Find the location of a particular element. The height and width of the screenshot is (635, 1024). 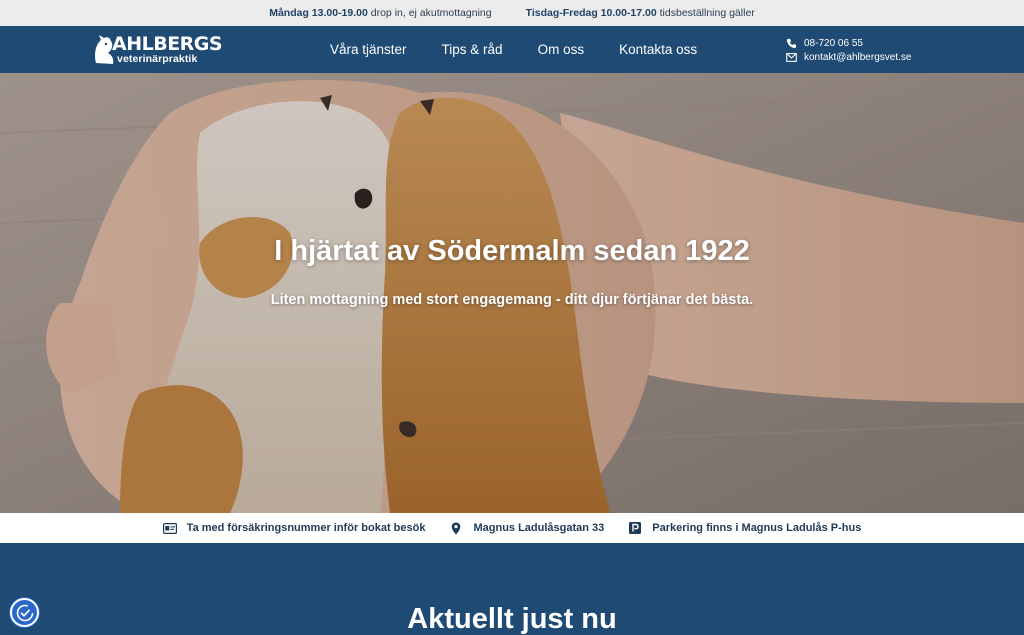

accessibility-button is located at coordinates (24, 612).